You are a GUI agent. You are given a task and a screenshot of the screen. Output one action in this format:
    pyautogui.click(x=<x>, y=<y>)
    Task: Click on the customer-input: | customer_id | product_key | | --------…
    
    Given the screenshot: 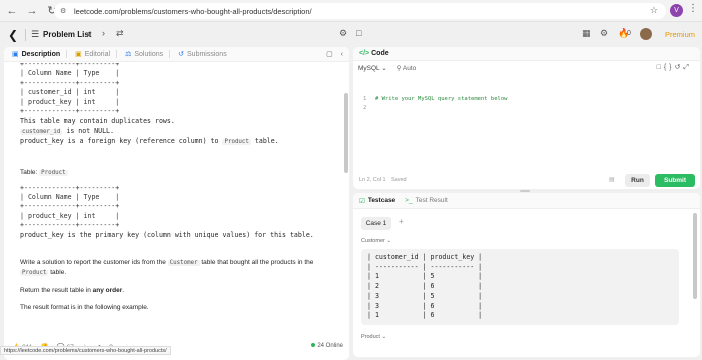 What is the action you would take?
    pyautogui.click(x=520, y=287)
    